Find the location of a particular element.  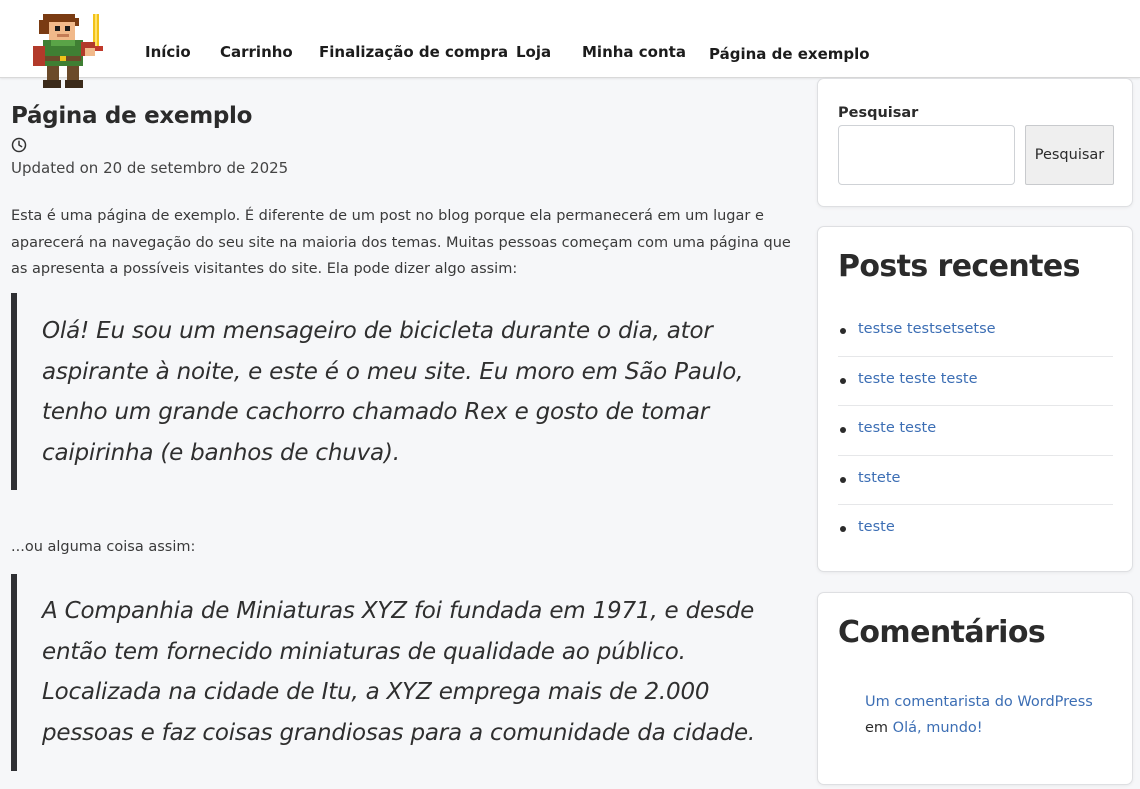

clock-icon is located at coordinates (19, 145).